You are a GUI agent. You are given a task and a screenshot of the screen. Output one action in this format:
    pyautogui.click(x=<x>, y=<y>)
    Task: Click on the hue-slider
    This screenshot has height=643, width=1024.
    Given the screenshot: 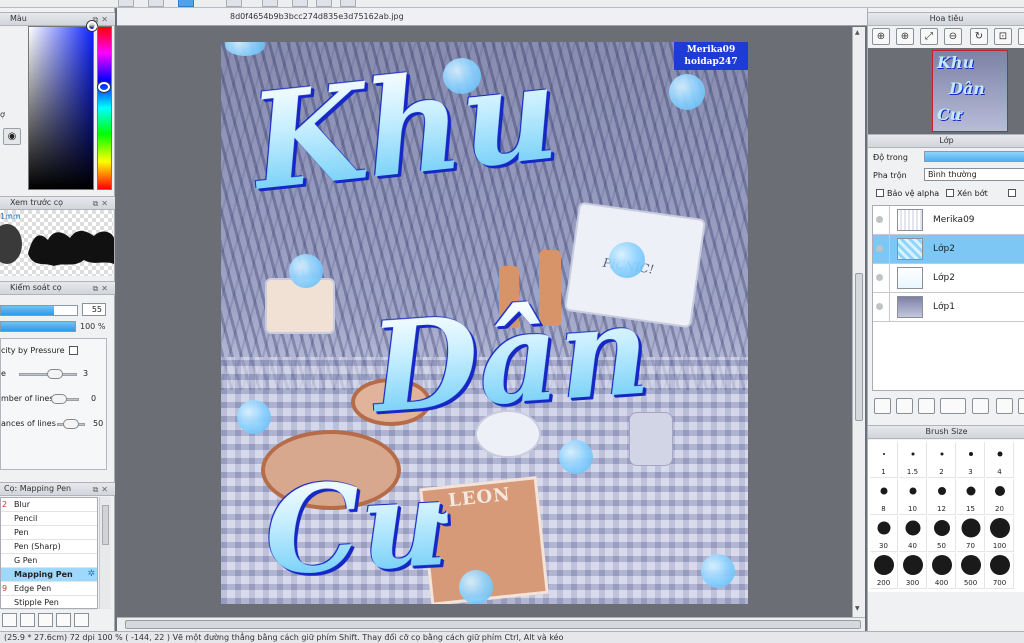 What is the action you would take?
    pyautogui.click(x=104, y=108)
    